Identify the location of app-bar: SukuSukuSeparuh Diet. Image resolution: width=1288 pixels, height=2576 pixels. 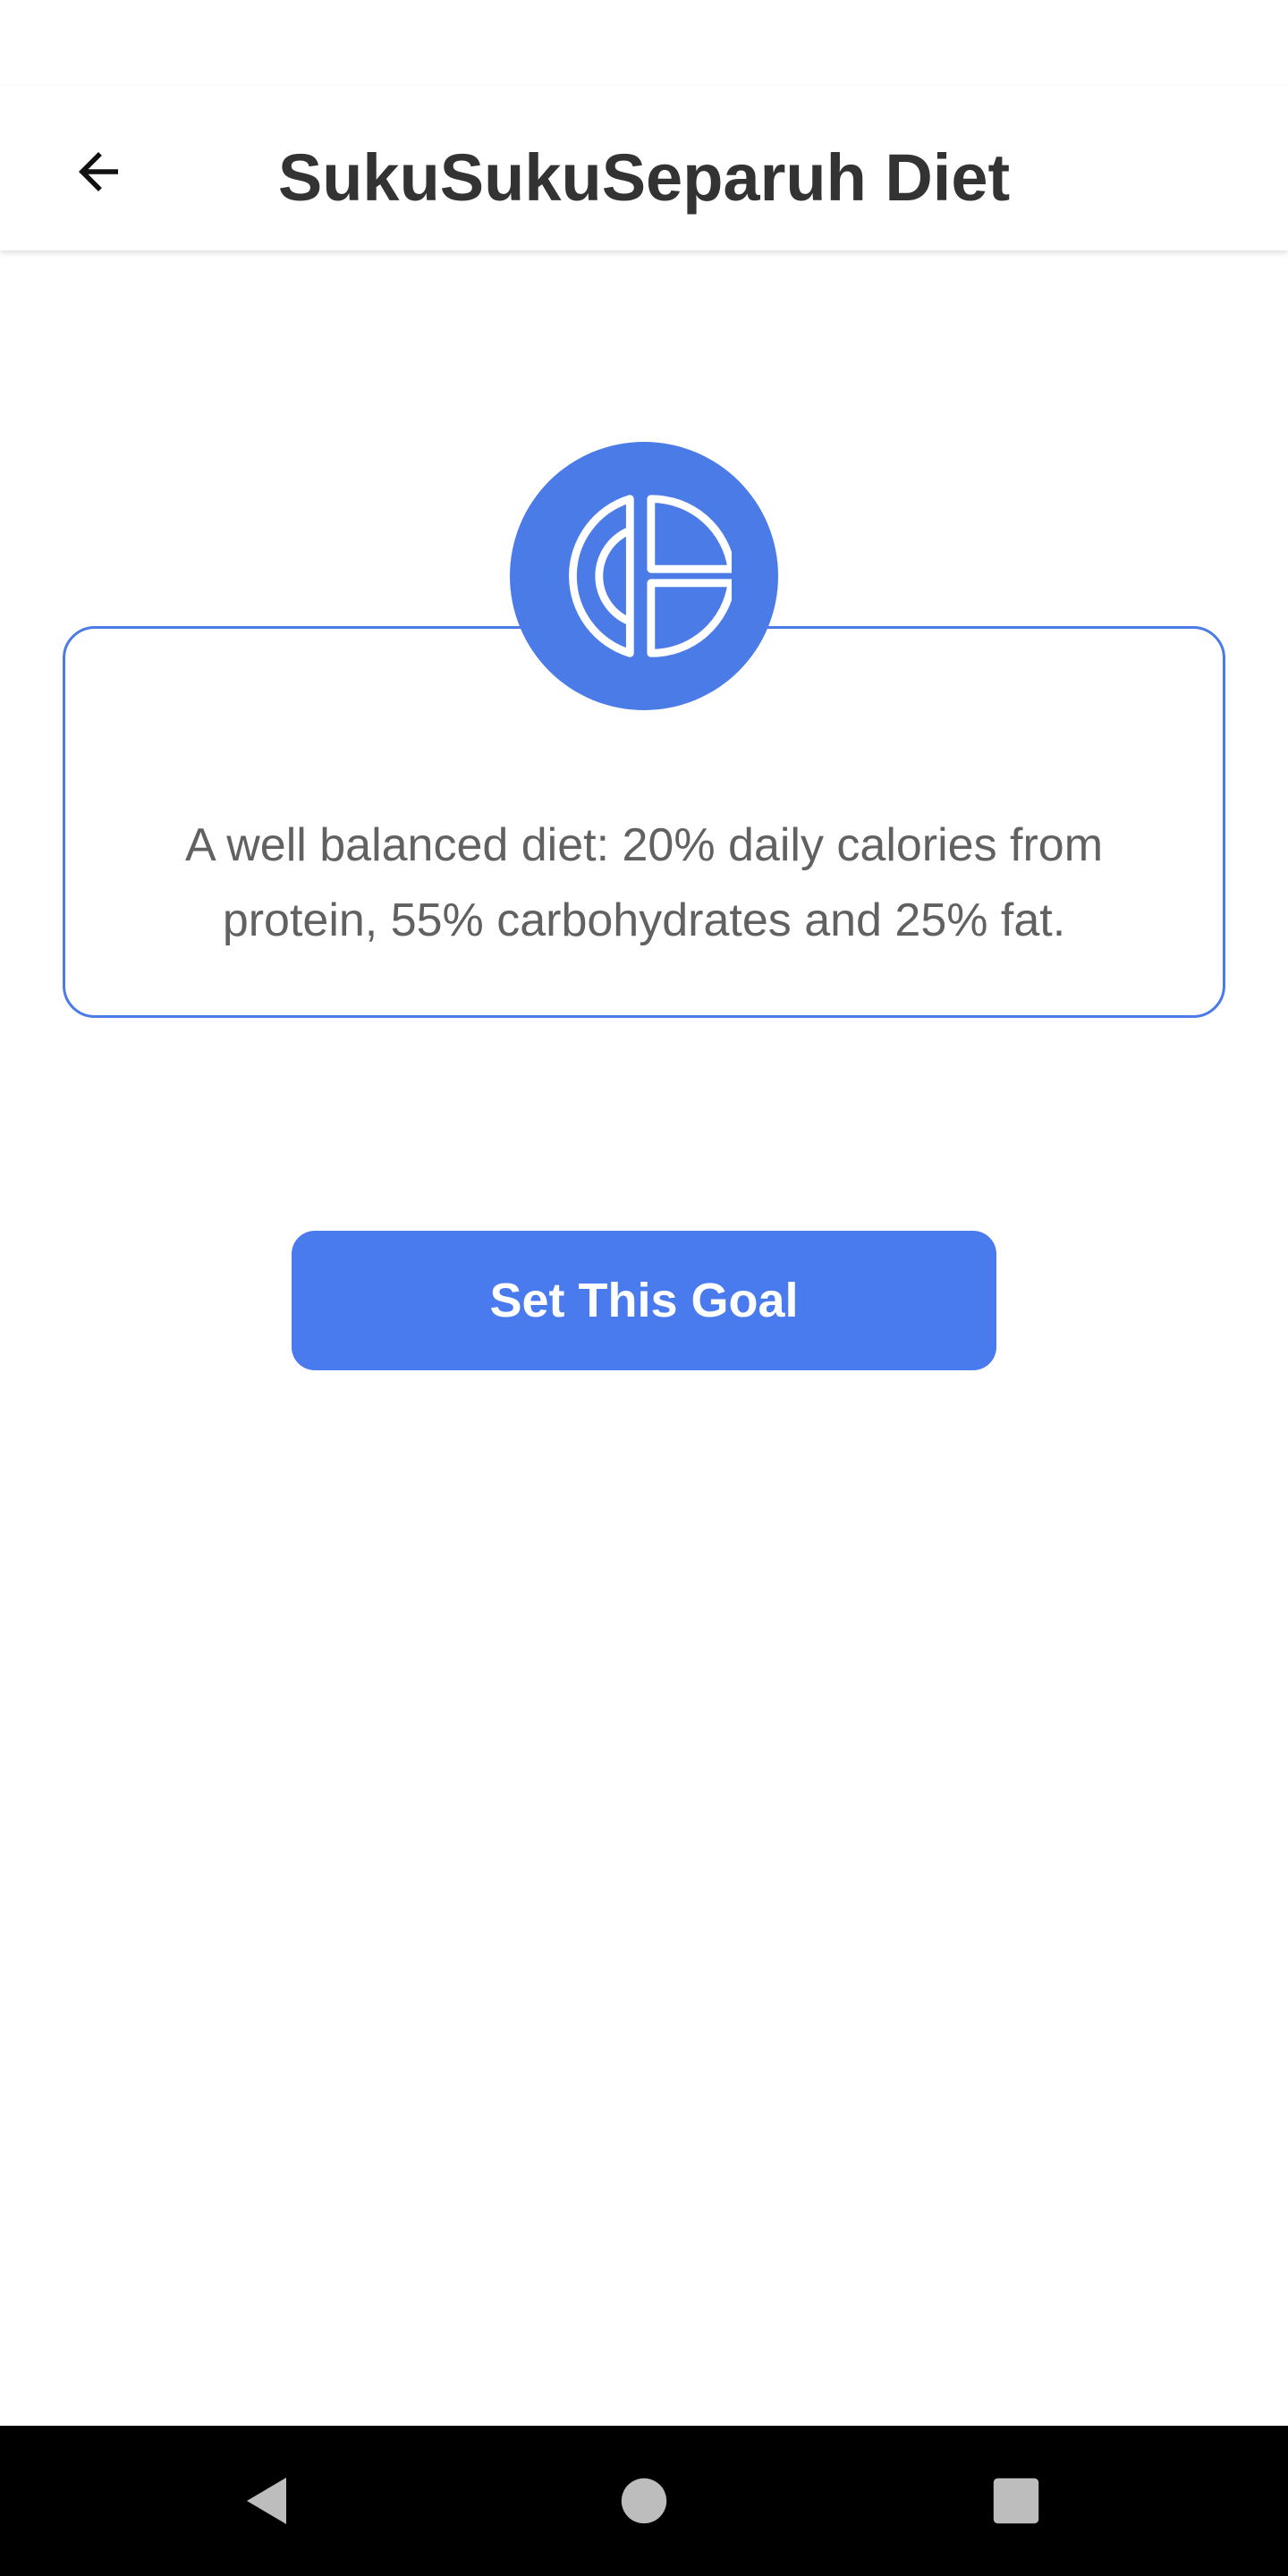
(644, 168).